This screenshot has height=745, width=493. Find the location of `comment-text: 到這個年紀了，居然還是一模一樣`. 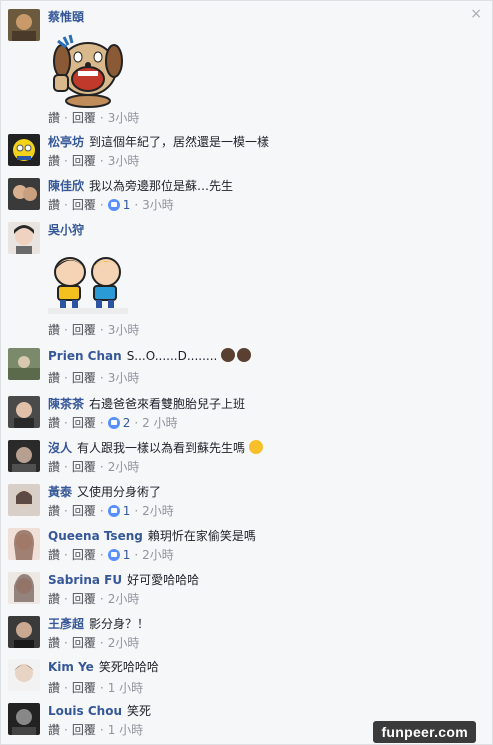

comment-text: 到這個年紀了，居然還是一模一樣 is located at coordinates (179, 142).